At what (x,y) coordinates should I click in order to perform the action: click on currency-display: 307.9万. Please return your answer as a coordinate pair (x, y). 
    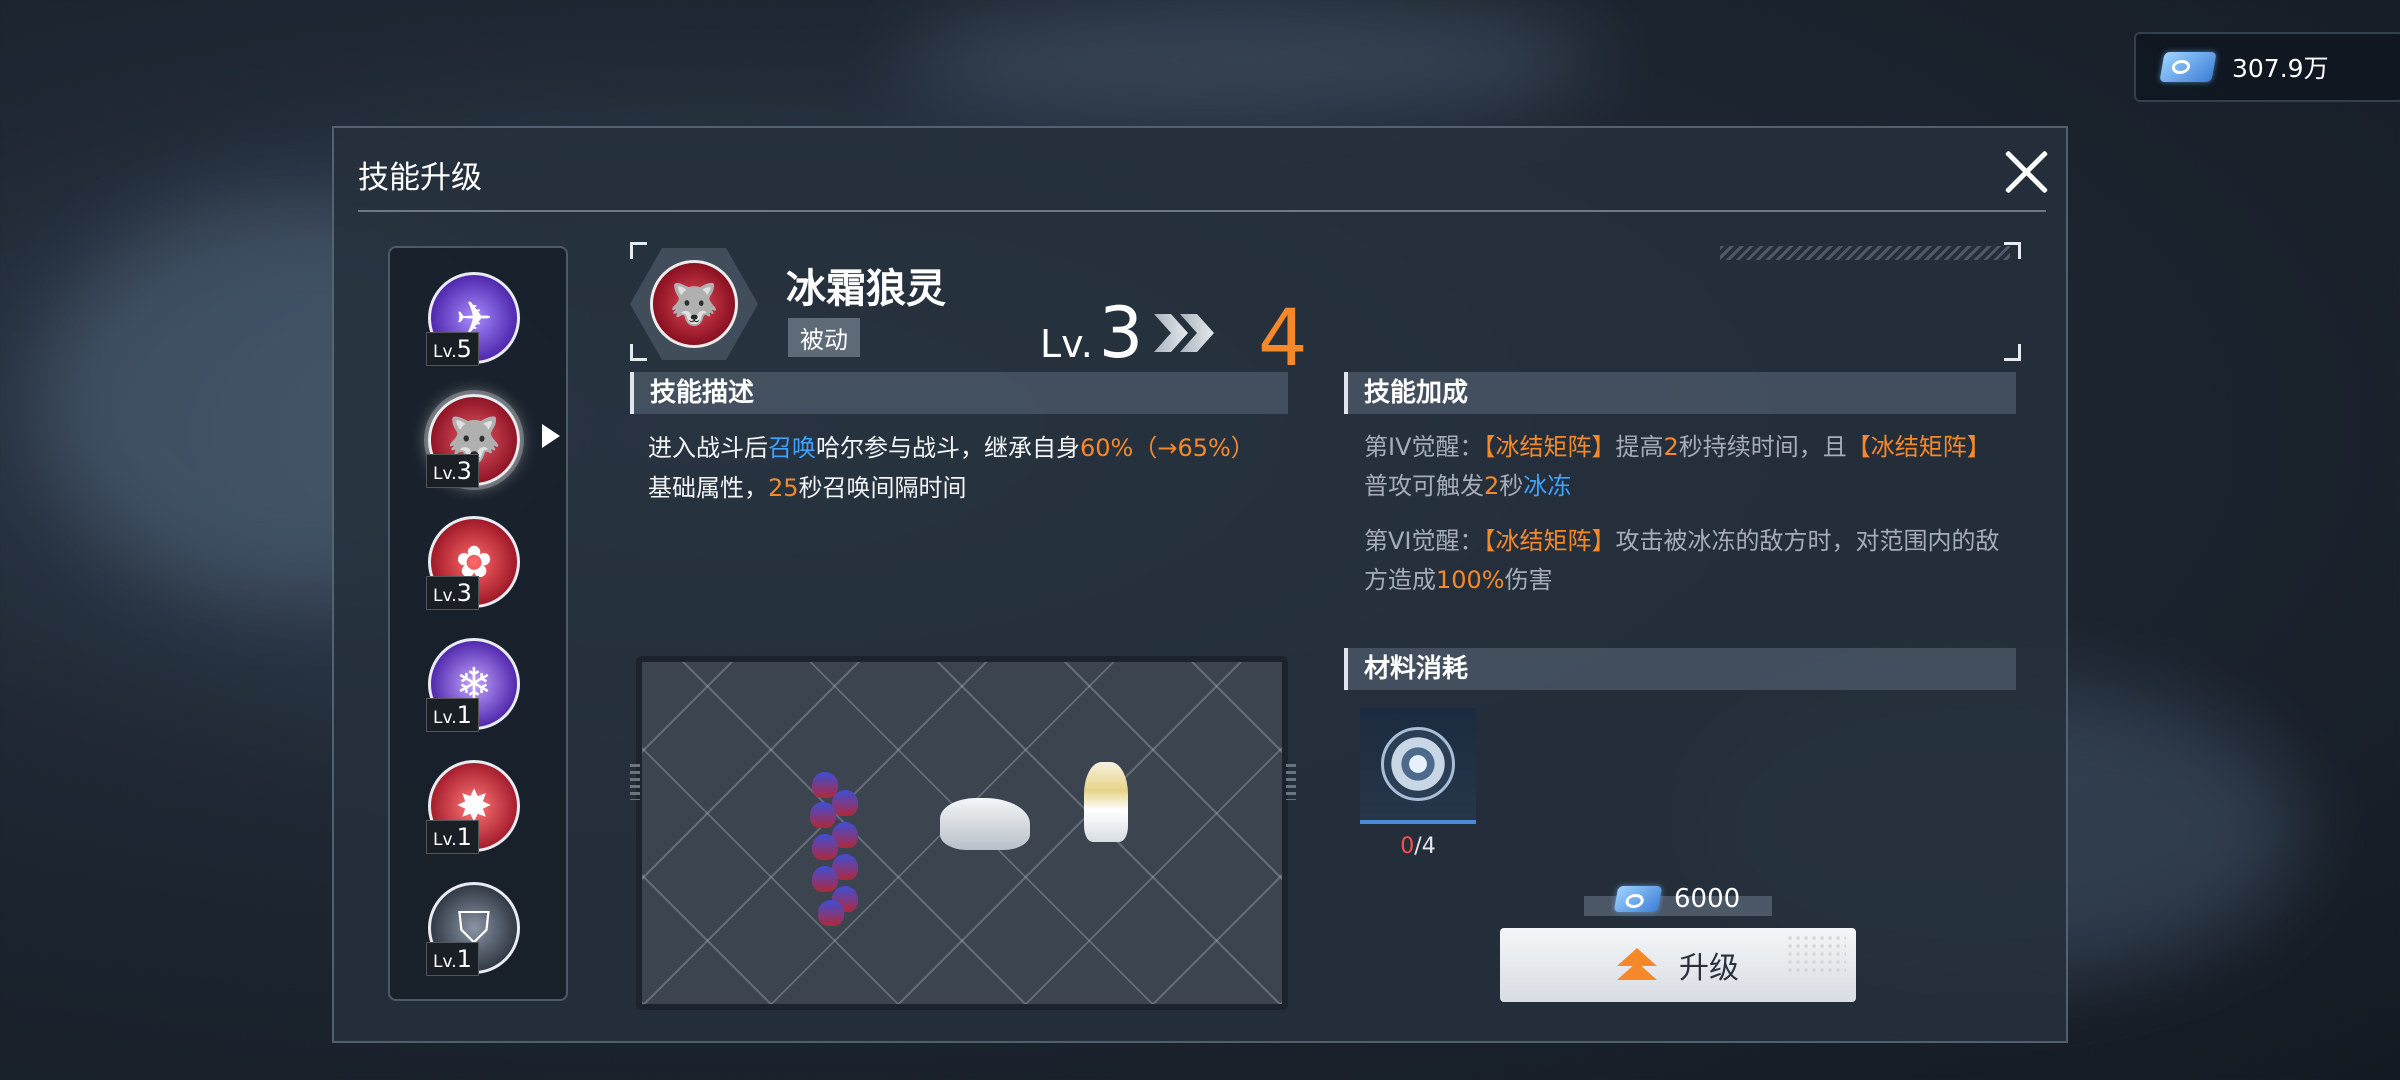
    Looking at the image, I should click on (2267, 67).